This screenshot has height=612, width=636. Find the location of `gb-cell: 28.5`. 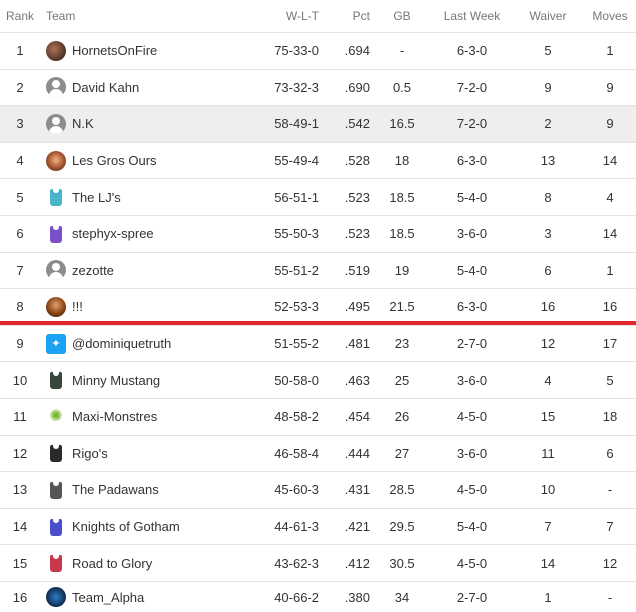

gb-cell: 28.5 is located at coordinates (402, 490).